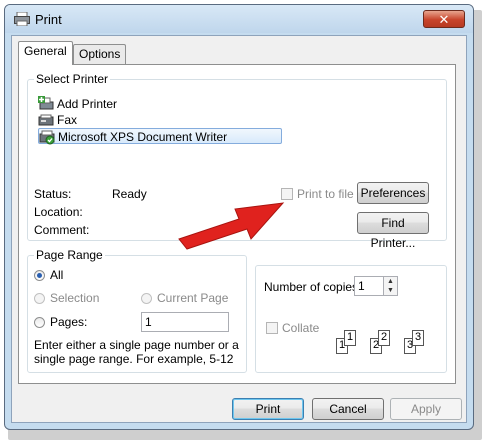 This screenshot has height=444, width=489. What do you see at coordinates (58, 212) in the screenshot?
I see `location-label: Location:` at bounding box center [58, 212].